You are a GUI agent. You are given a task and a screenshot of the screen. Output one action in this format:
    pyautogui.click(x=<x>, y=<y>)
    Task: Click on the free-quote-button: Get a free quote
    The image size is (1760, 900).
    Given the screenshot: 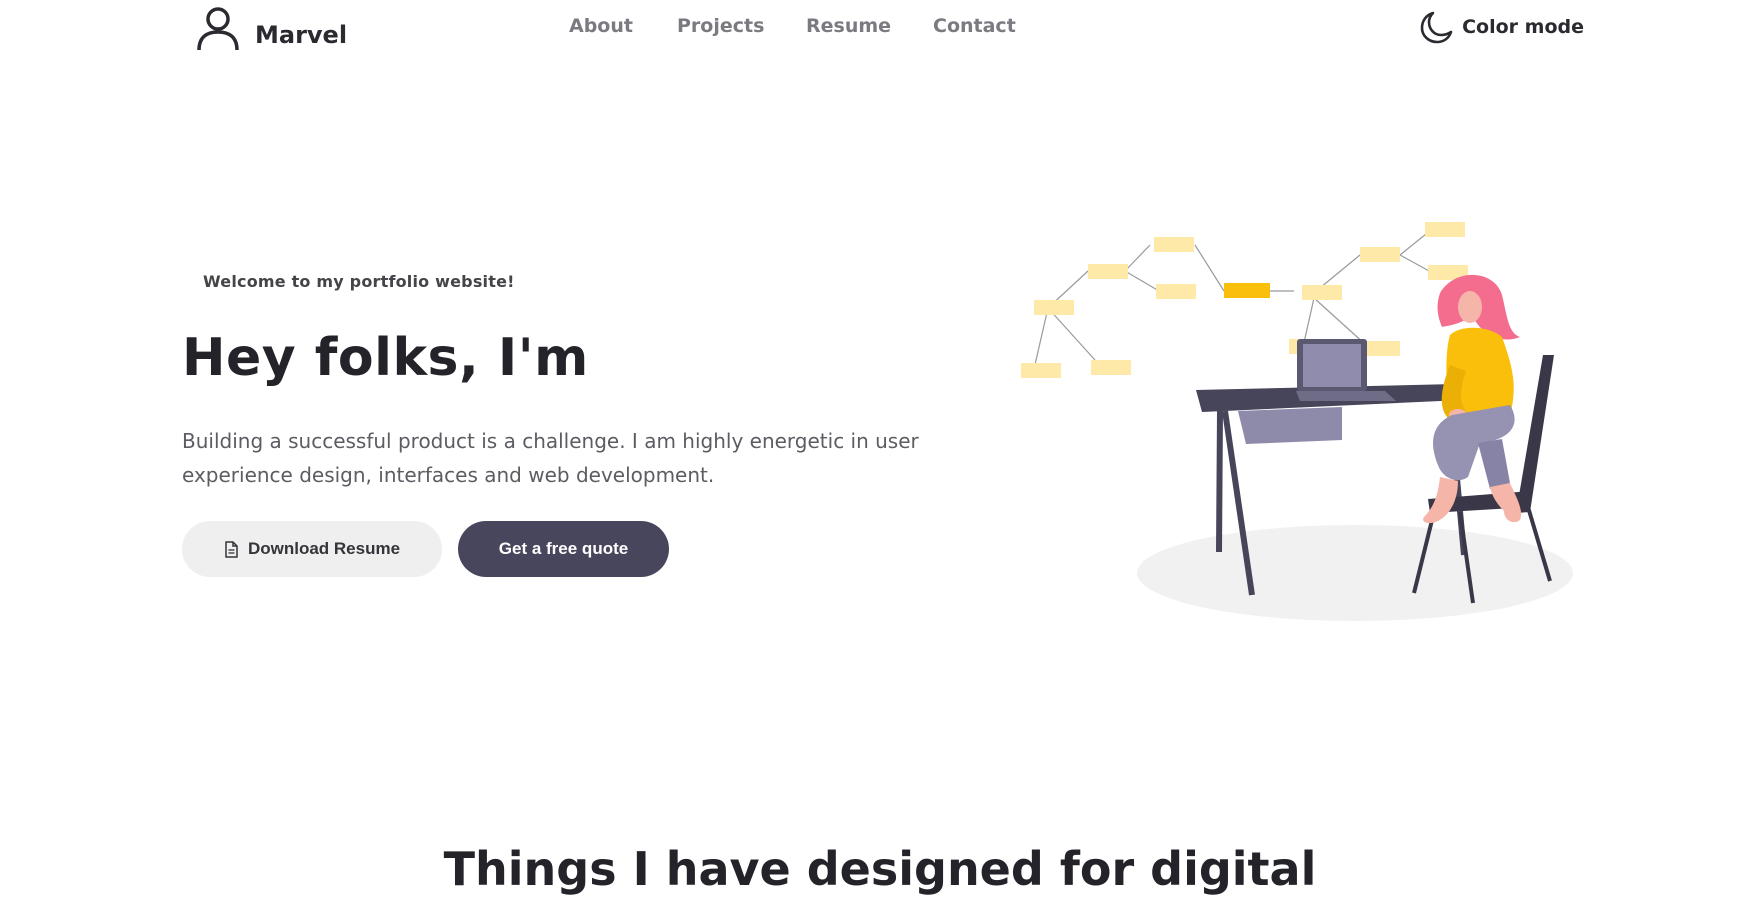 What is the action you would take?
    pyautogui.click(x=563, y=549)
    